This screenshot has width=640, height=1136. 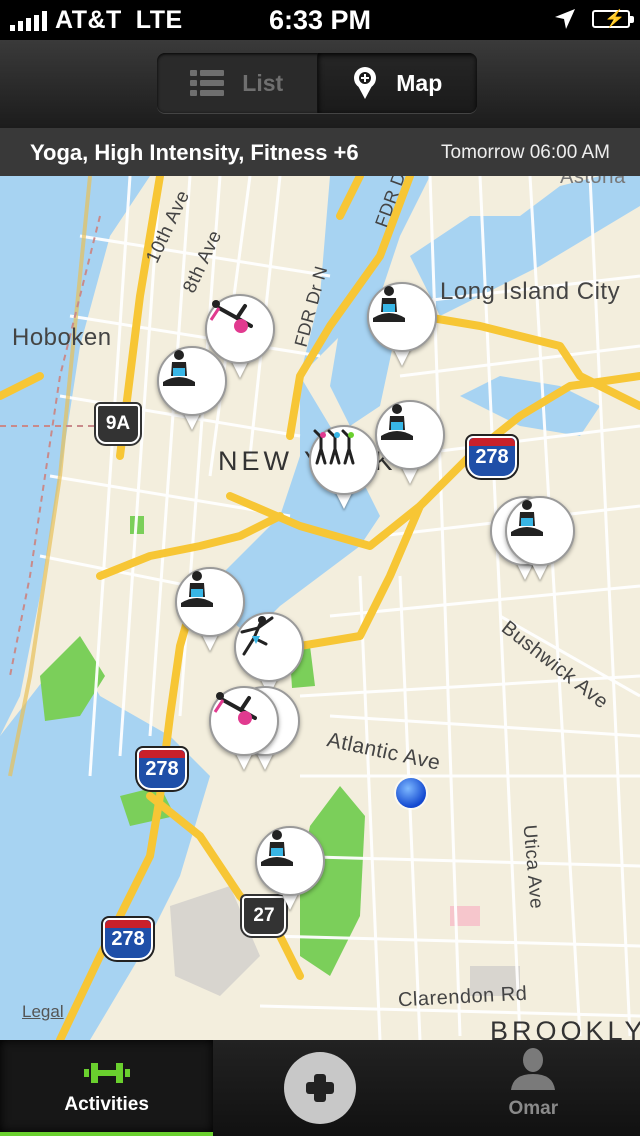 I want to click on tab-add, so click(x=319, y=1088).